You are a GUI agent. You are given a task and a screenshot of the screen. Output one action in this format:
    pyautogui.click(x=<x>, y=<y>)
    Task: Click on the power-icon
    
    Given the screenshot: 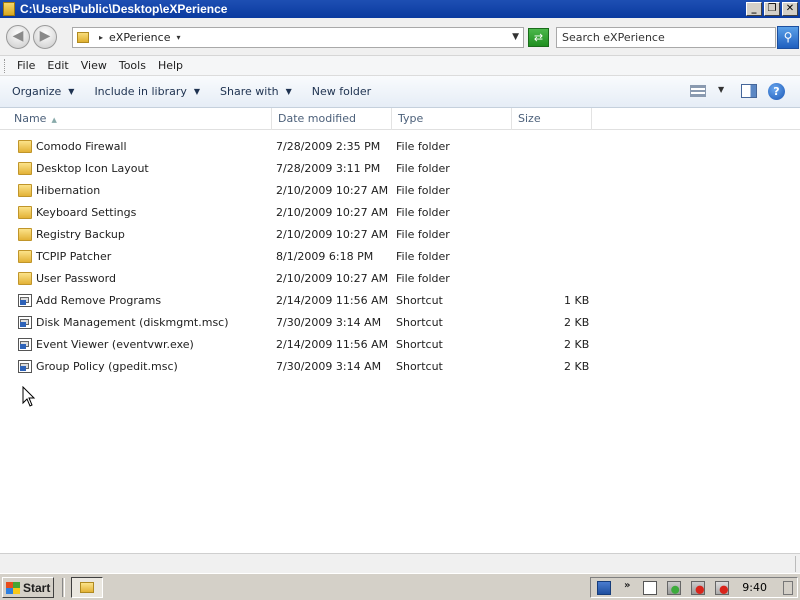 What is the action you would take?
    pyautogui.click(x=698, y=588)
    